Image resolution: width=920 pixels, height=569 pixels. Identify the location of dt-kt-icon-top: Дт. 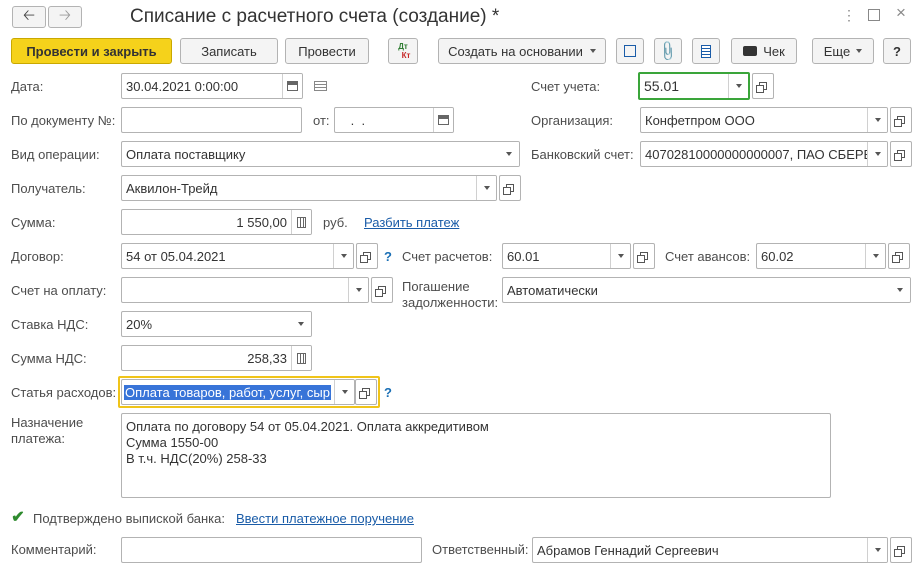
(403, 46).